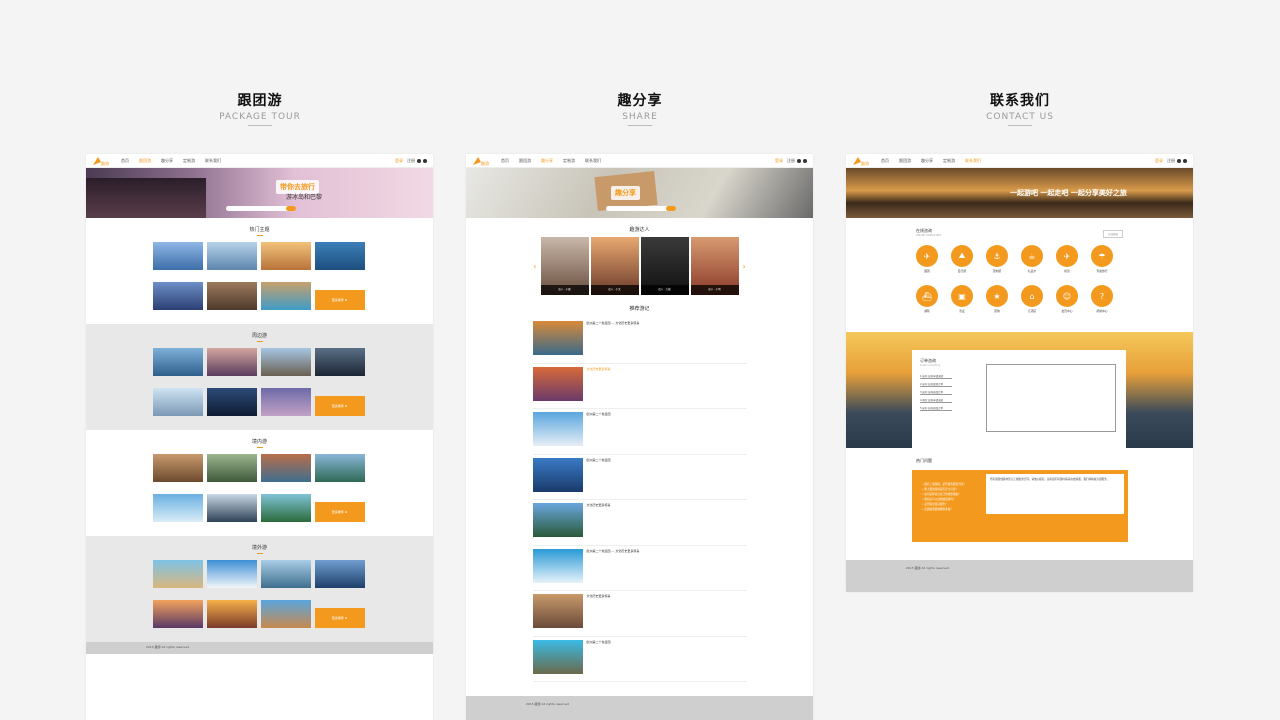  Describe the element at coordinates (1067, 259) in the screenshot. I see `service-item: ✈ 机票` at that location.